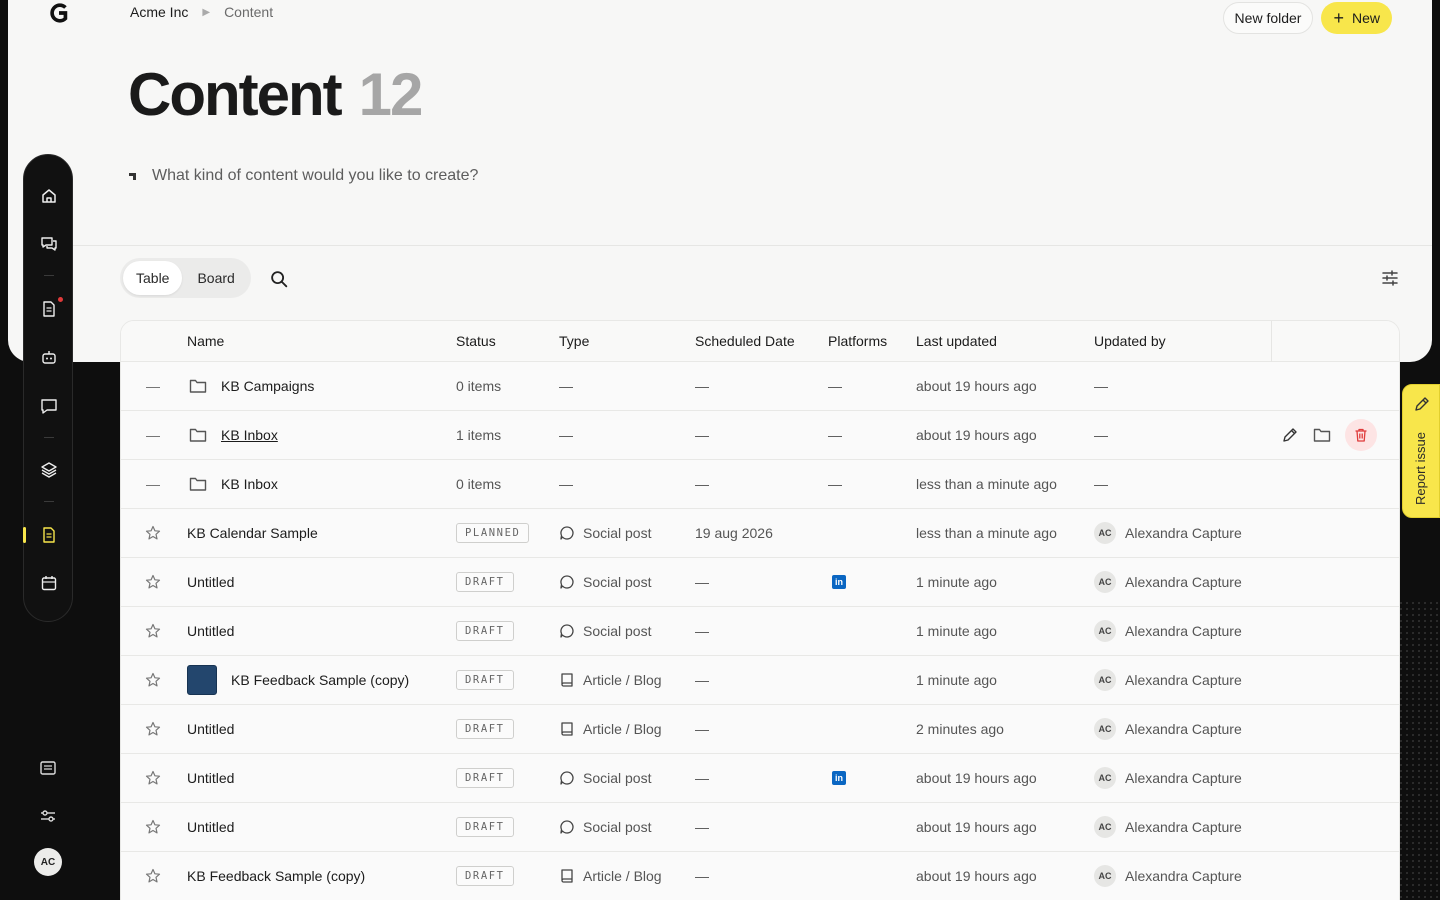  Describe the element at coordinates (198, 484) in the screenshot. I see `folder-icon` at that location.